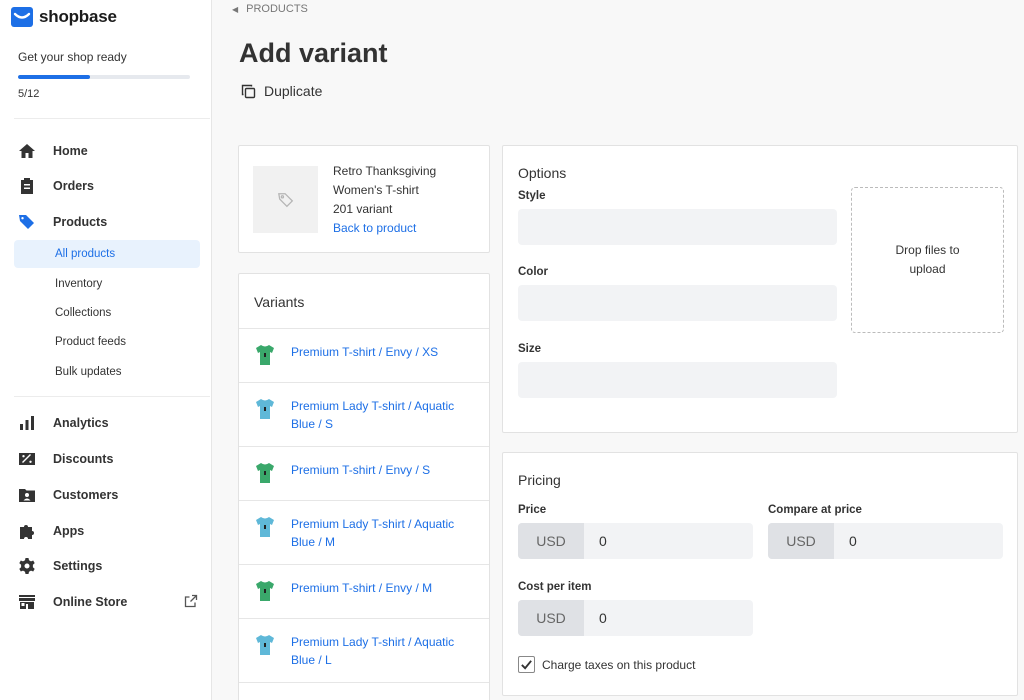 This screenshot has height=700, width=1024. What do you see at coordinates (845, 541) in the screenshot?
I see `compare-at-price-value: 0` at bounding box center [845, 541].